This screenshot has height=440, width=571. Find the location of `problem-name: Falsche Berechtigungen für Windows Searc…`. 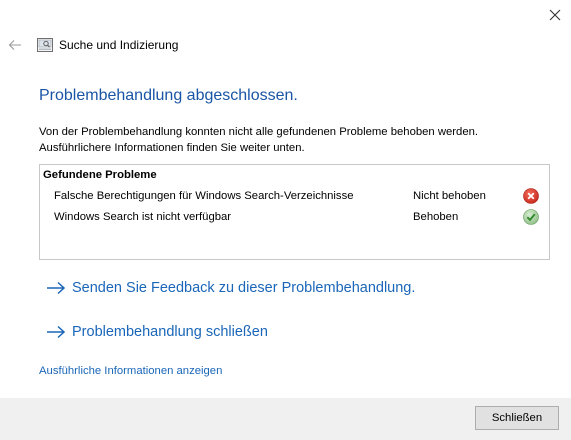

problem-name: Falsche Berechtigungen für Windows Searc… is located at coordinates (204, 196).